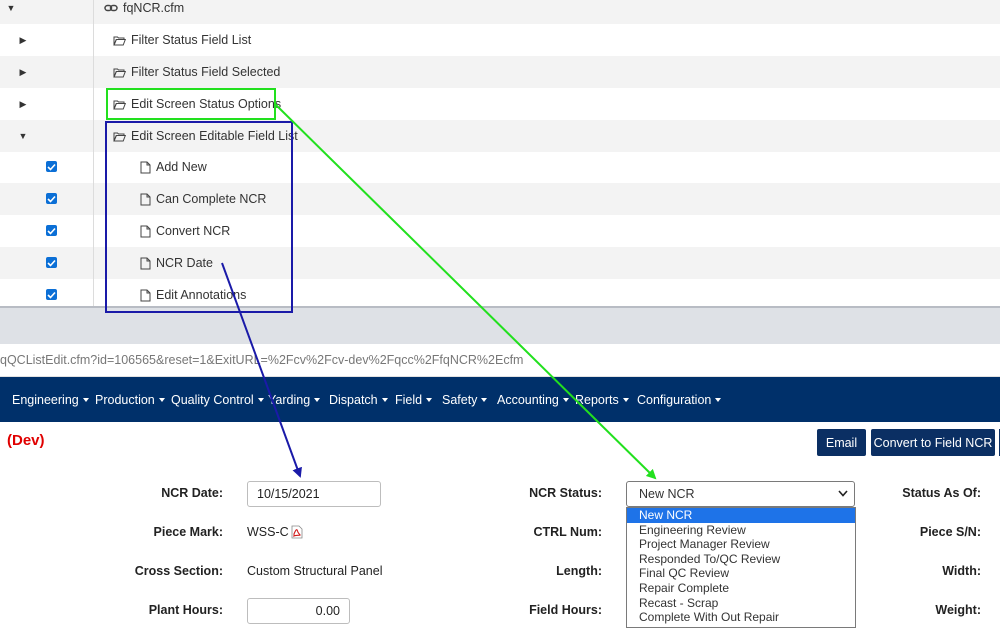 The height and width of the screenshot is (637, 1000). Describe the element at coordinates (500, 12) in the screenshot. I see `tree-row-root: ▼ fqNCR.cfm` at that location.